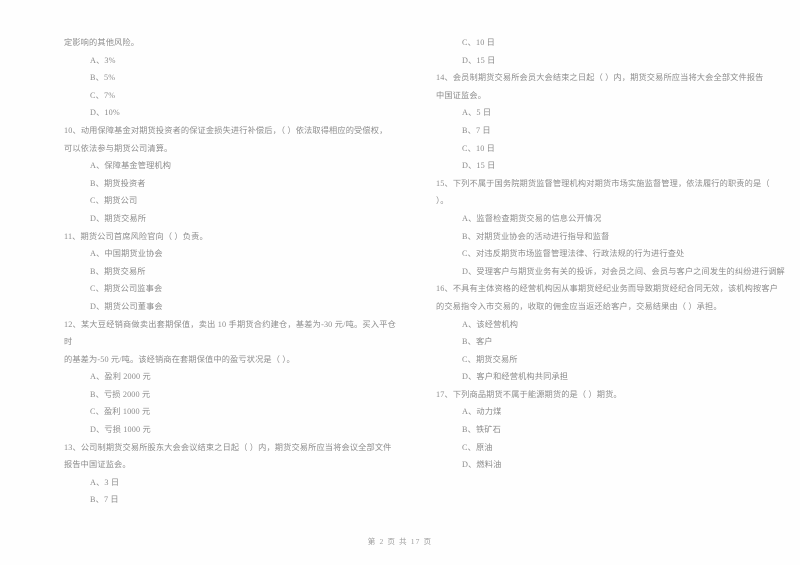 Image resolution: width=800 pixels, height=565 pixels. What do you see at coordinates (97, 465) in the screenshot?
I see `q13-stem-line2: 报告中国证监会。` at bounding box center [97, 465].